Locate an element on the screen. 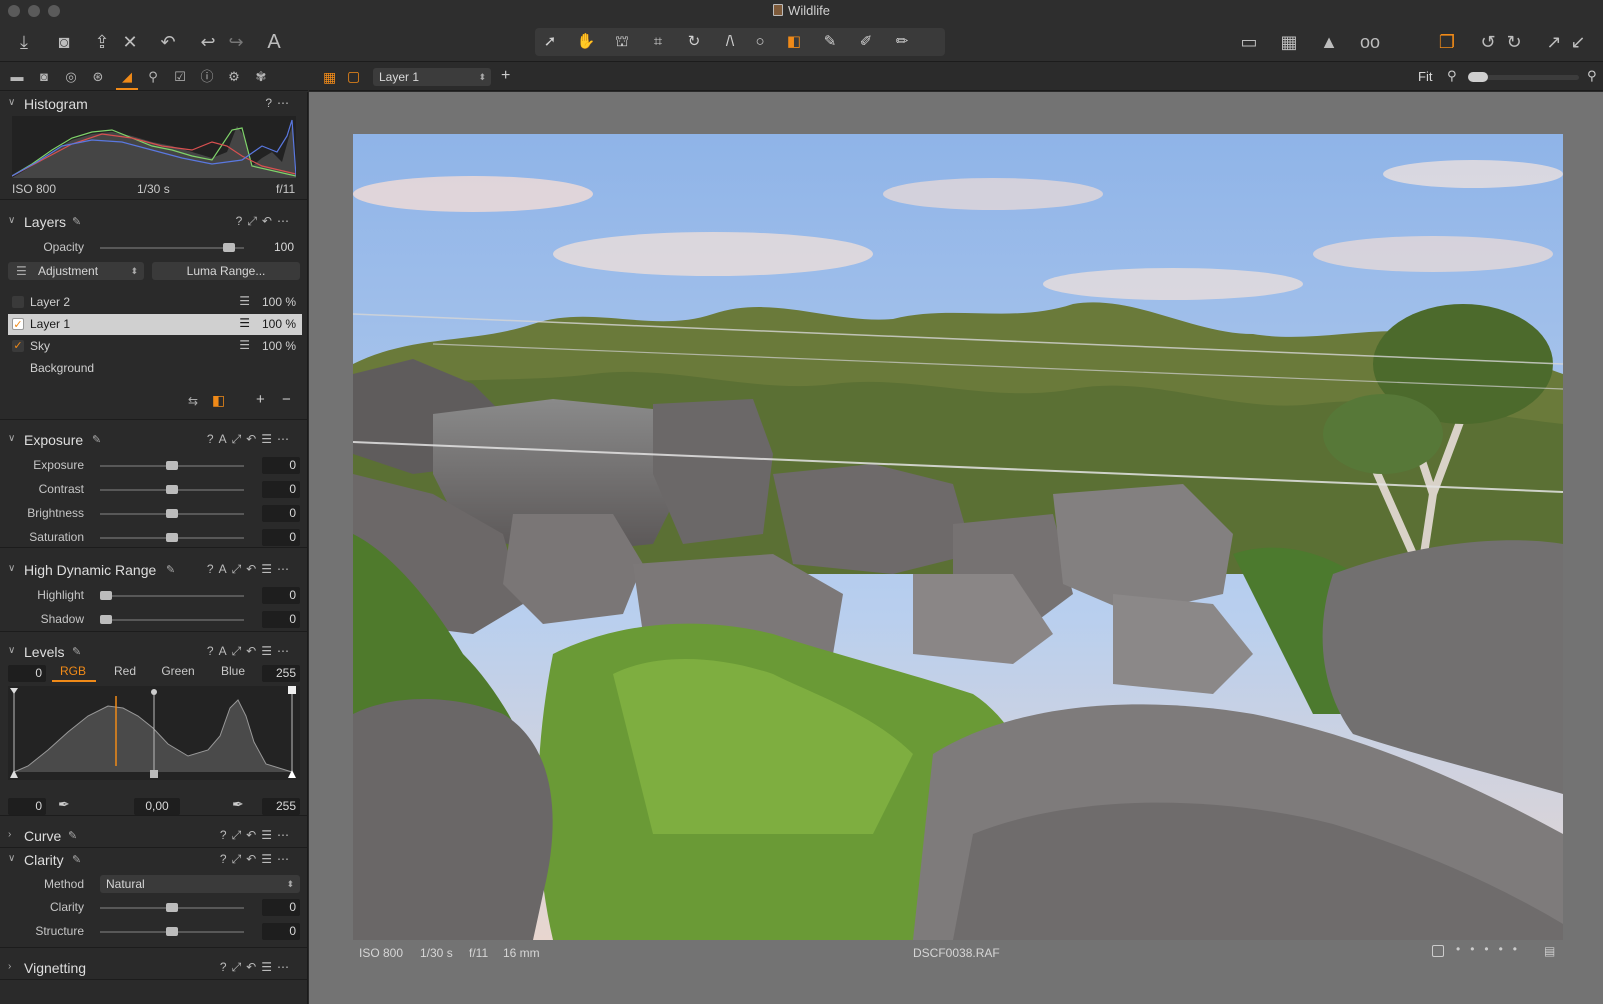  levels-header-icons: ?A⤢↶☰⋯ is located at coordinates (250, 651).